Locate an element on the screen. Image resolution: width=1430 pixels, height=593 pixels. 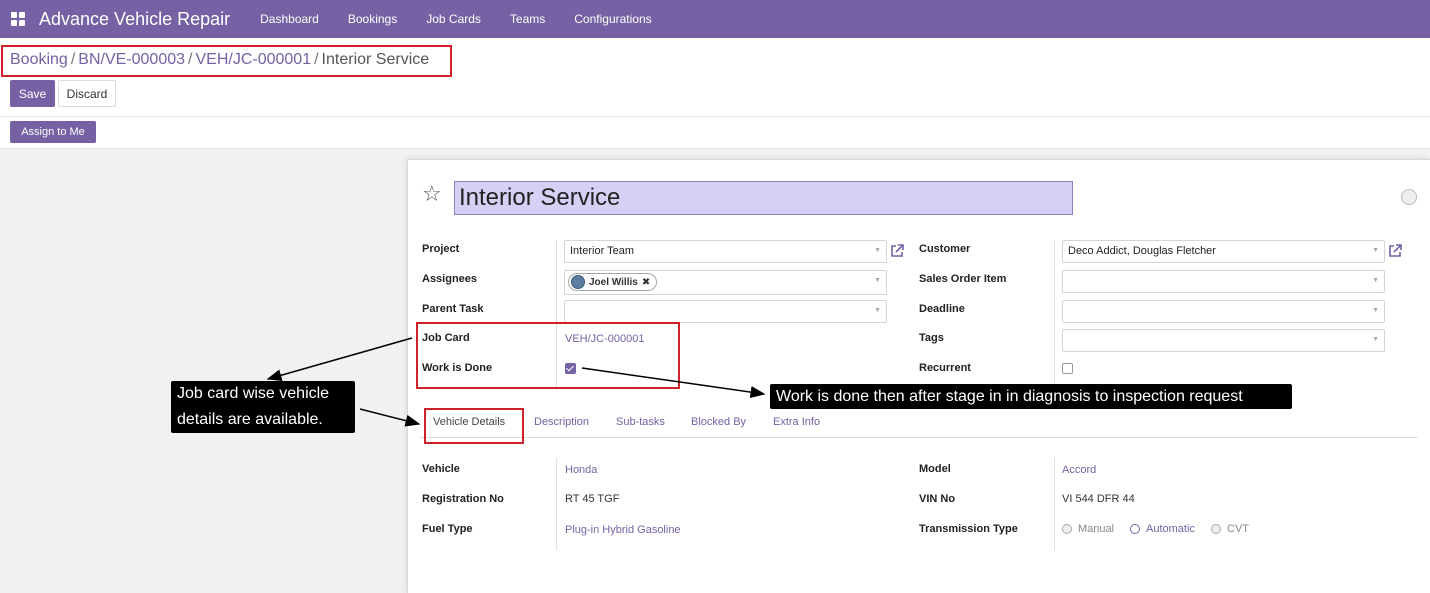
nav-teams: Teams is located at coordinates (527, 19).